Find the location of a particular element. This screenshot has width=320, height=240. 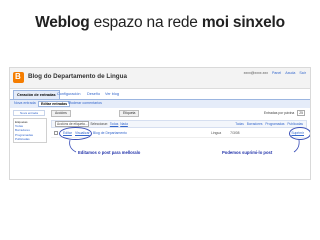

tab-settings: Configuración is located at coordinates (68, 94).